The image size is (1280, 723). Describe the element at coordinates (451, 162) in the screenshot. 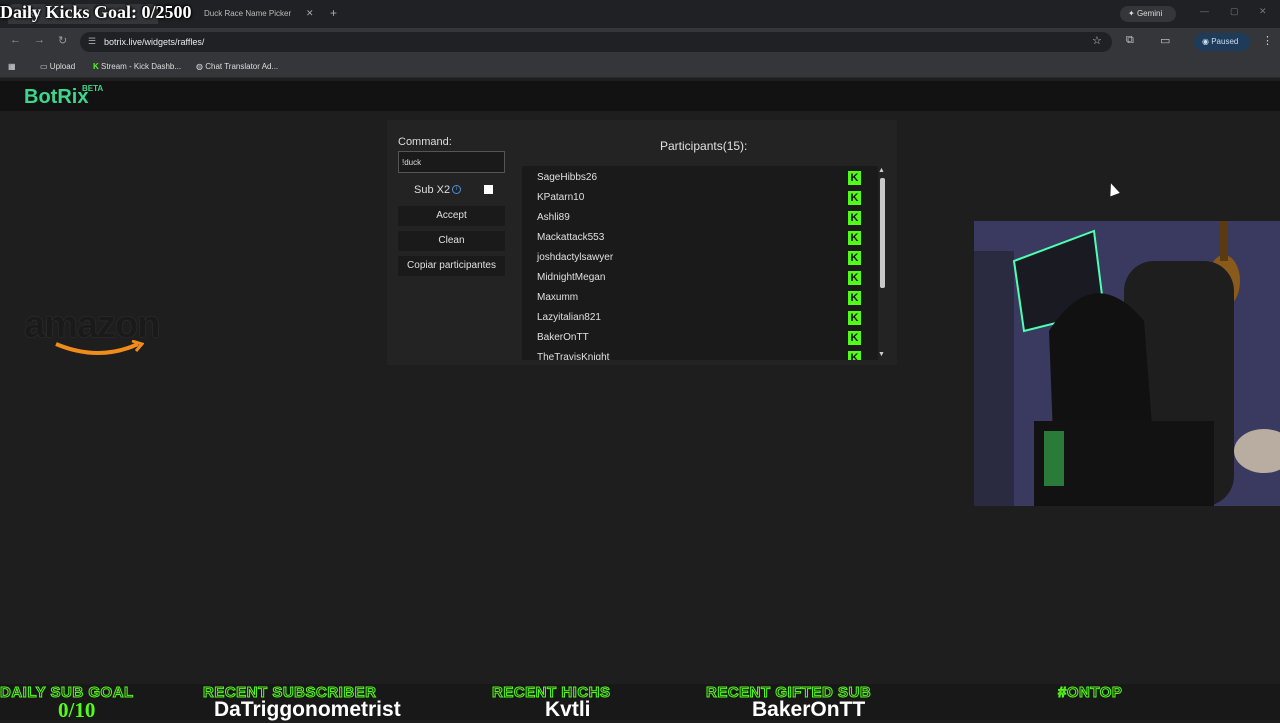

I see `command-input` at that location.